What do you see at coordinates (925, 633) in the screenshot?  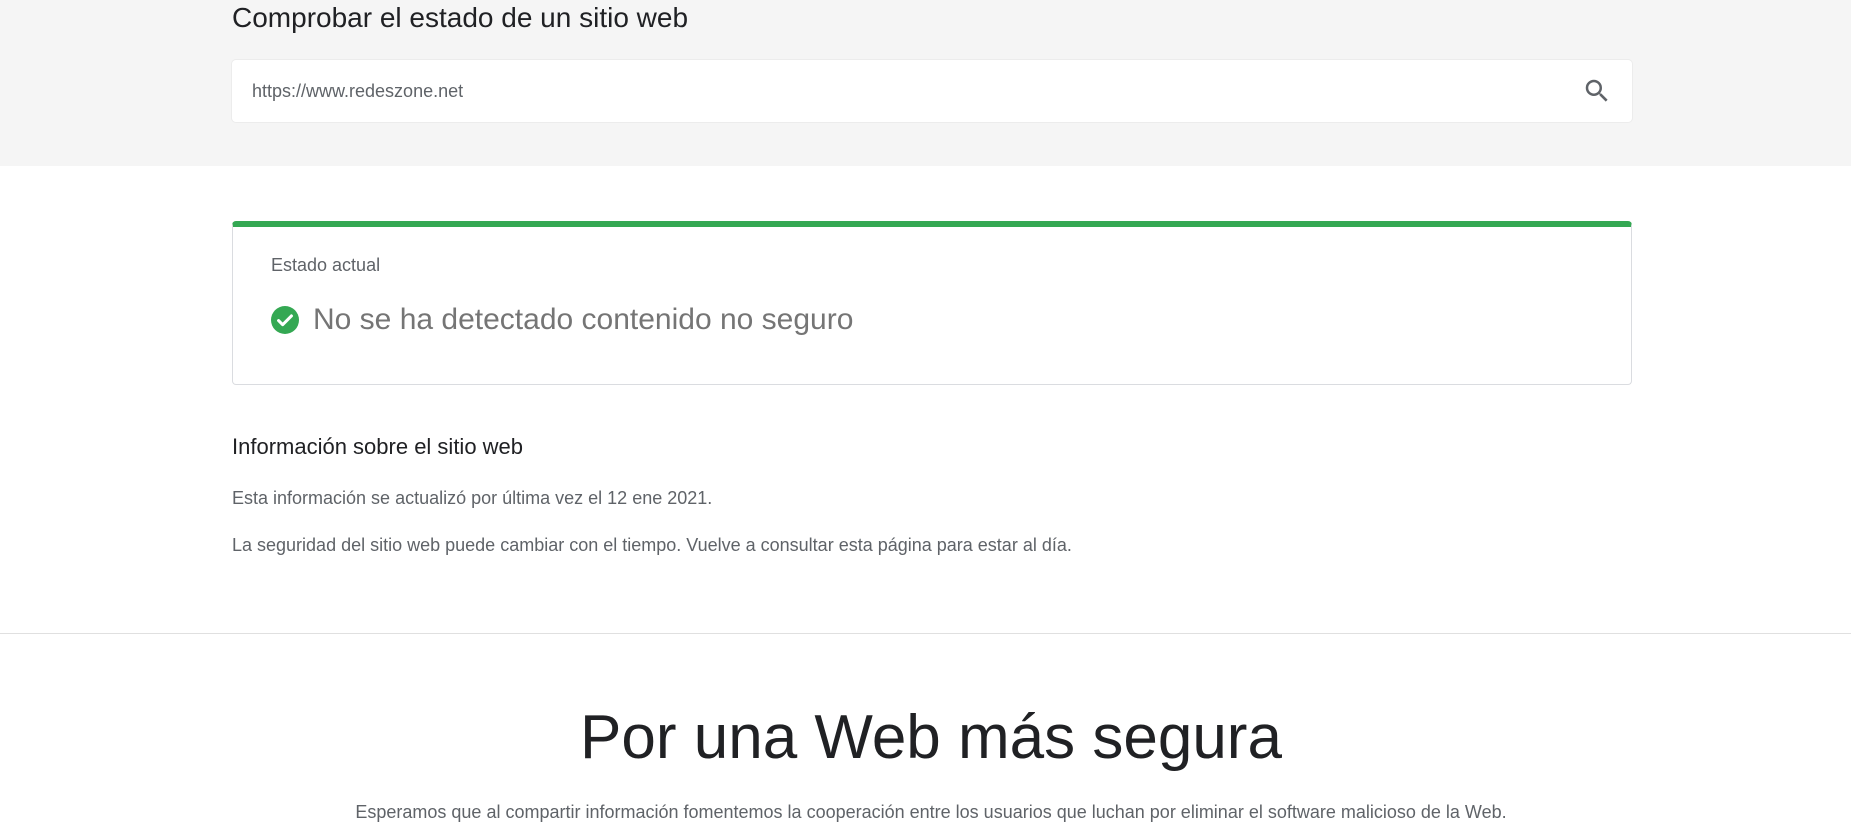 I see `section-divider` at bounding box center [925, 633].